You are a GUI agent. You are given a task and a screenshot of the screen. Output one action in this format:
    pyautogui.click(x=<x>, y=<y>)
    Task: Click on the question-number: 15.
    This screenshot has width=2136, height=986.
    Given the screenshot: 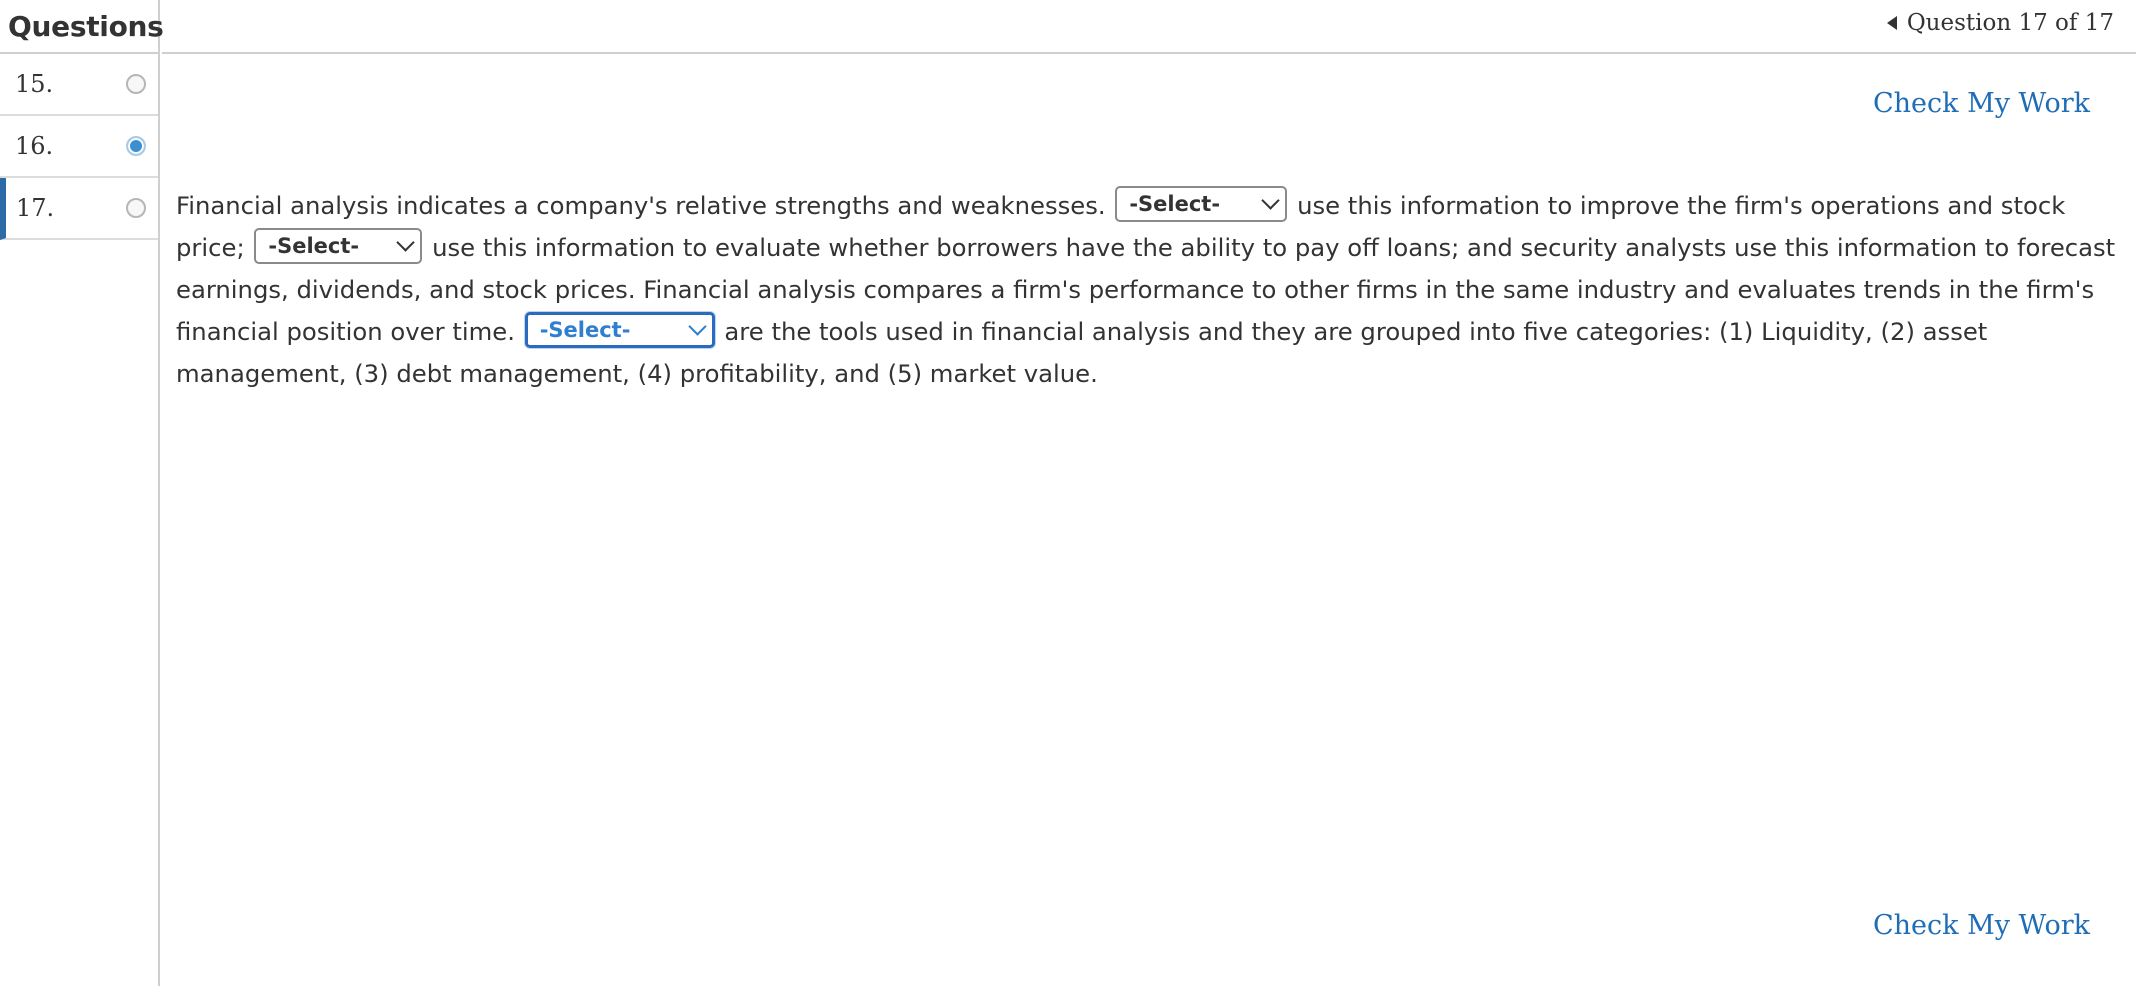 What is the action you would take?
    pyautogui.click(x=34, y=84)
    